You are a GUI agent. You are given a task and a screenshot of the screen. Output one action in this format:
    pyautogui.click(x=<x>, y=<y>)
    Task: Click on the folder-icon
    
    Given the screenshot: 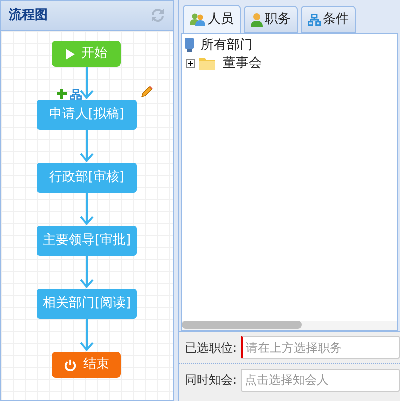 What is the action you would take?
    pyautogui.click(x=206, y=63)
    